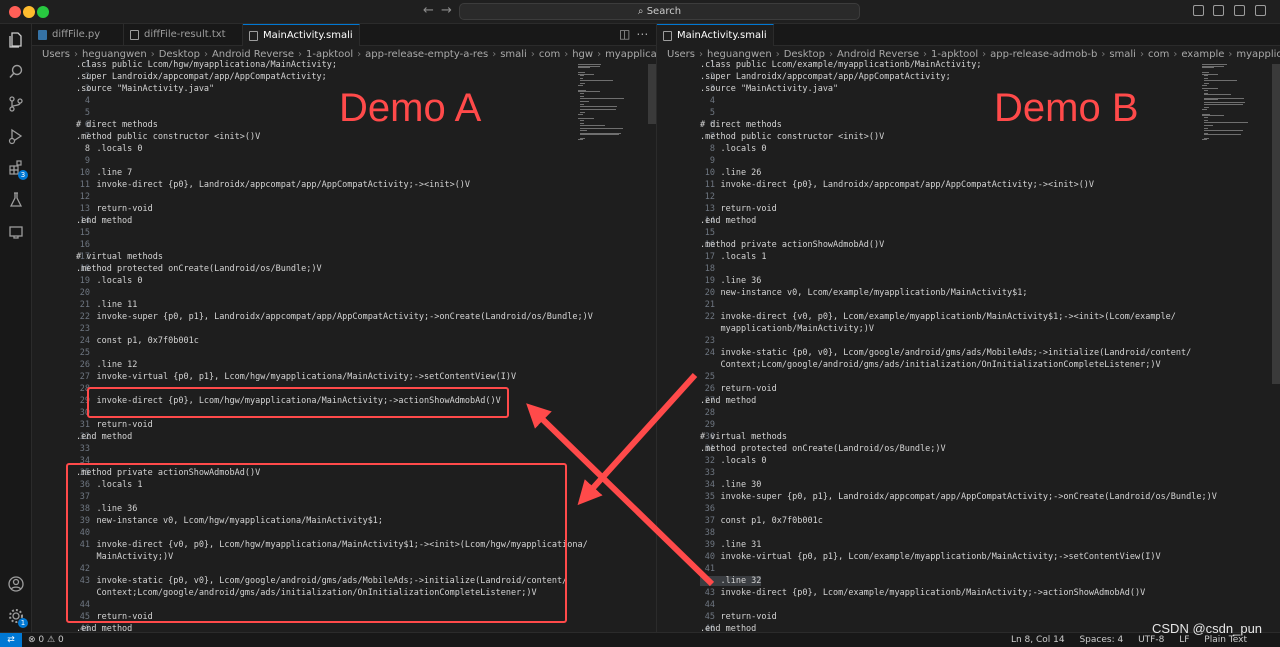  What do you see at coordinates (1101, 640) in the screenshot?
I see `indentation: Spaces: 4` at bounding box center [1101, 640].